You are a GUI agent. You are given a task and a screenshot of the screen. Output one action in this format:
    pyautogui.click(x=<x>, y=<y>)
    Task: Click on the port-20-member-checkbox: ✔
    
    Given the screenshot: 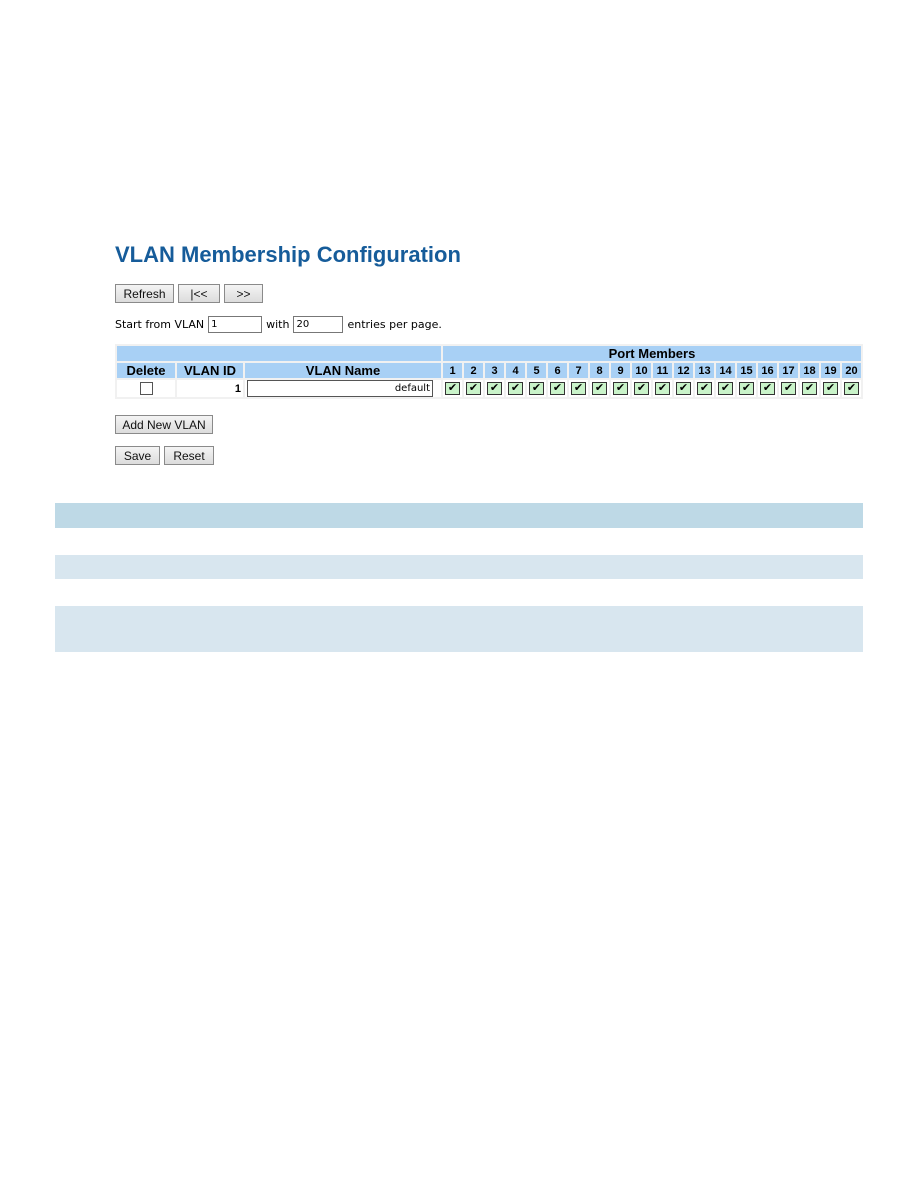 What is the action you would take?
    pyautogui.click(x=851, y=388)
    